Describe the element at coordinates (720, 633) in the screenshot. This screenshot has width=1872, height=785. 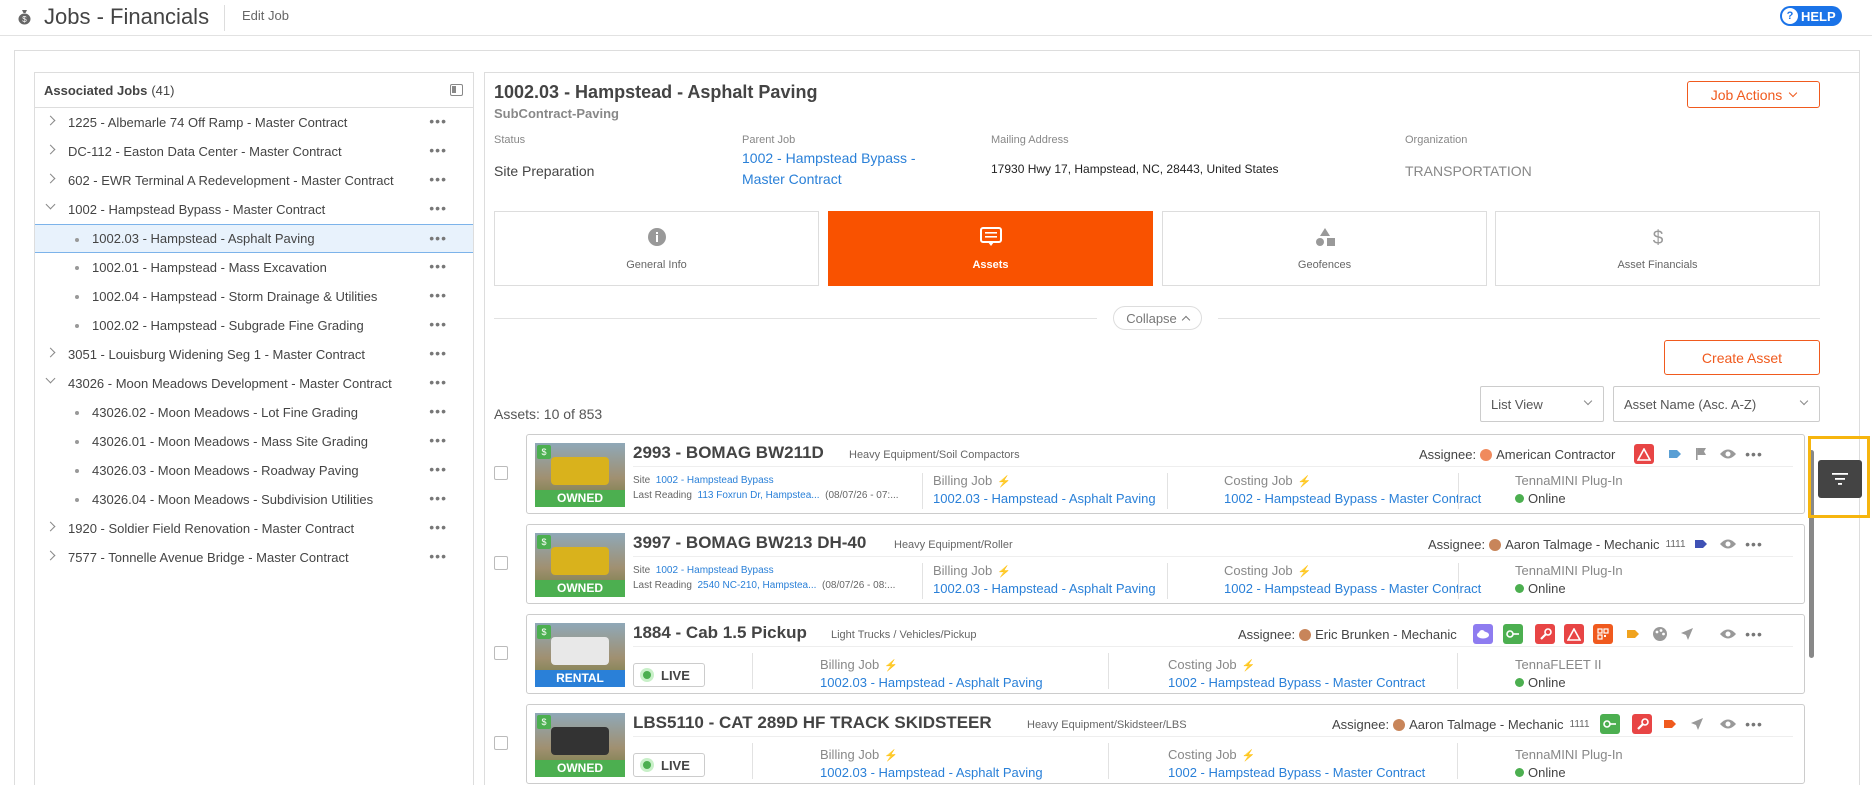
I see `asset-title: 1884 - Cab 1.5 Pickup` at that location.